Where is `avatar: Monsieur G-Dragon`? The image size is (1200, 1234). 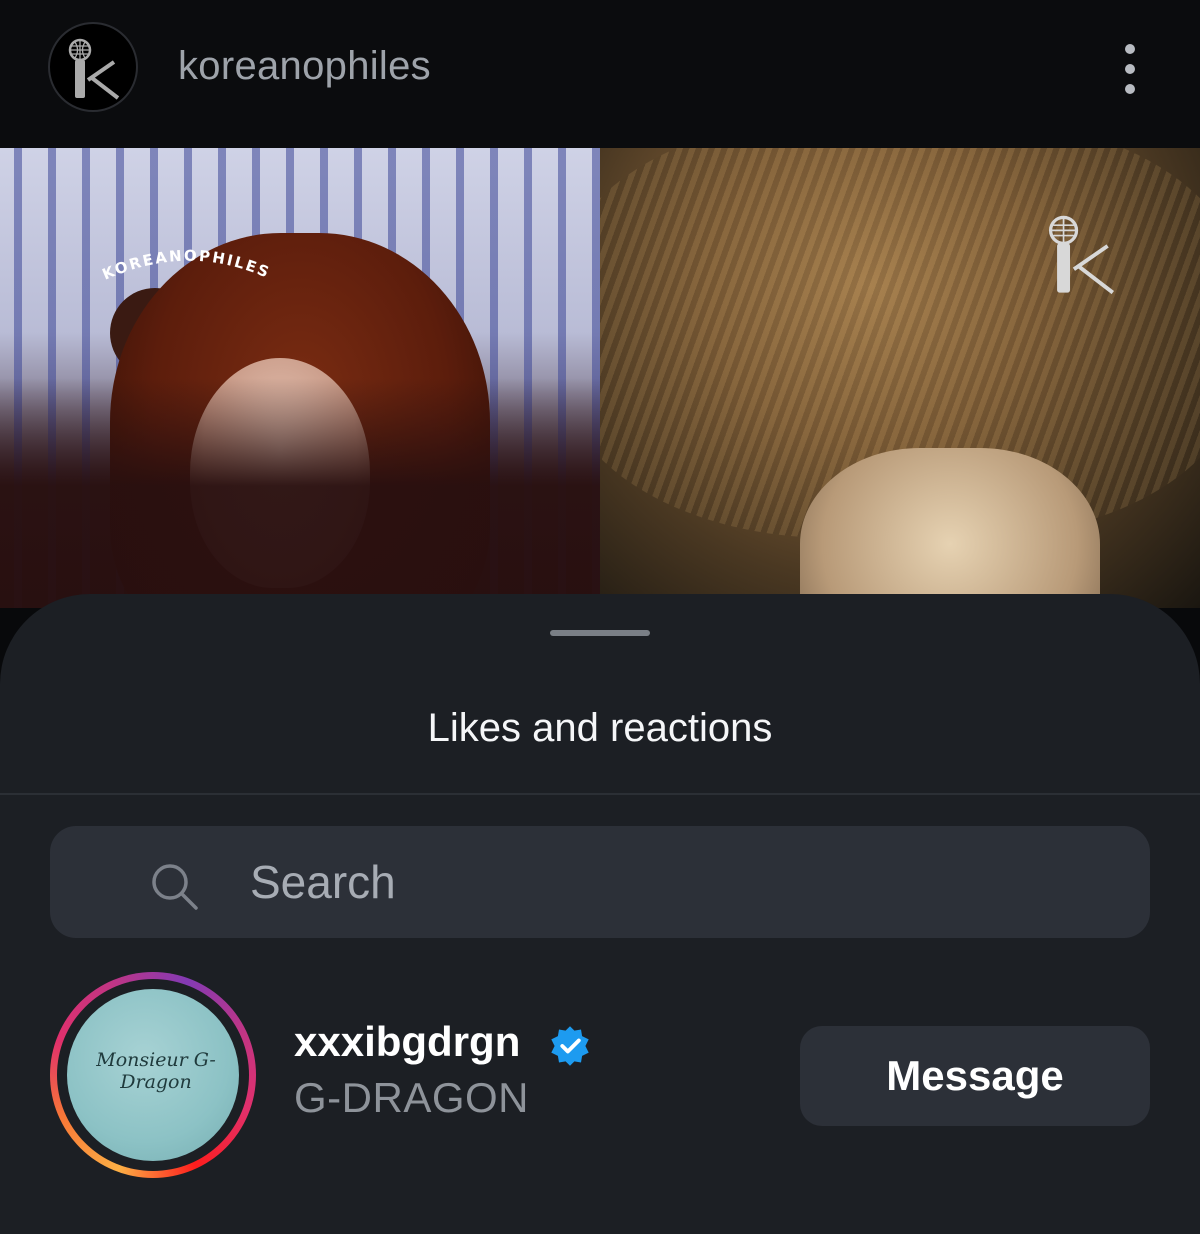 avatar: Monsieur G-Dragon is located at coordinates (153, 1075).